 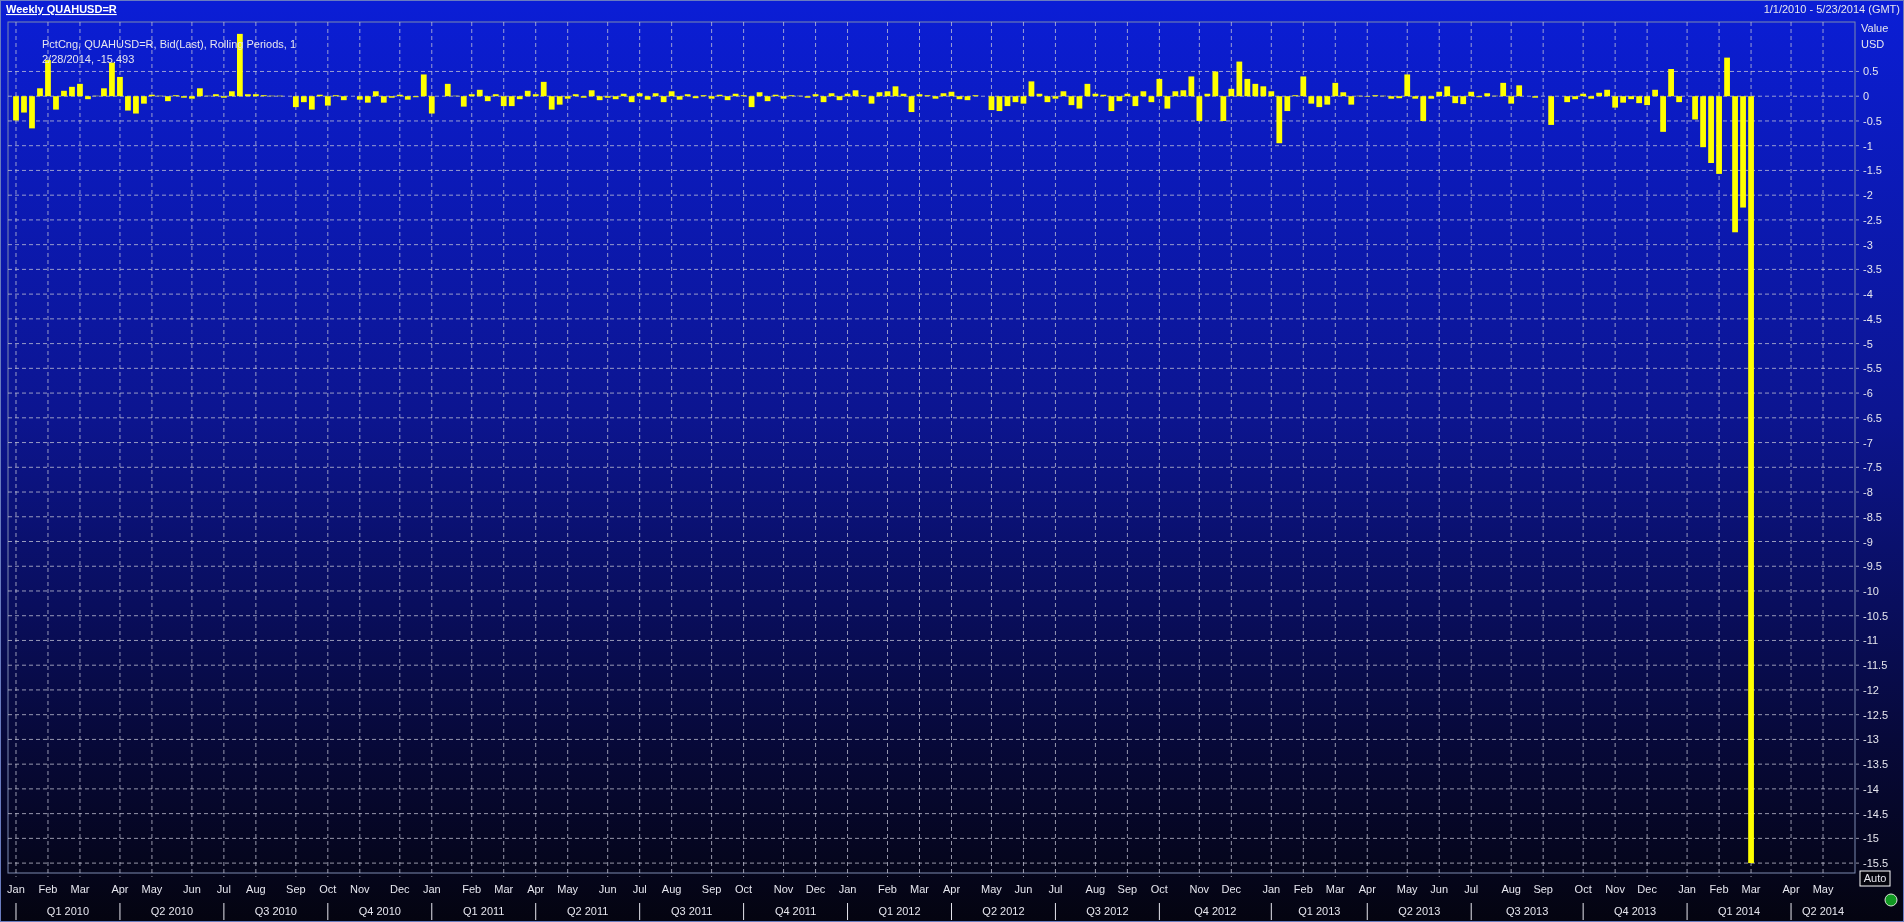 What do you see at coordinates (1871, 788) in the screenshot?
I see `y-axis-label: -14` at bounding box center [1871, 788].